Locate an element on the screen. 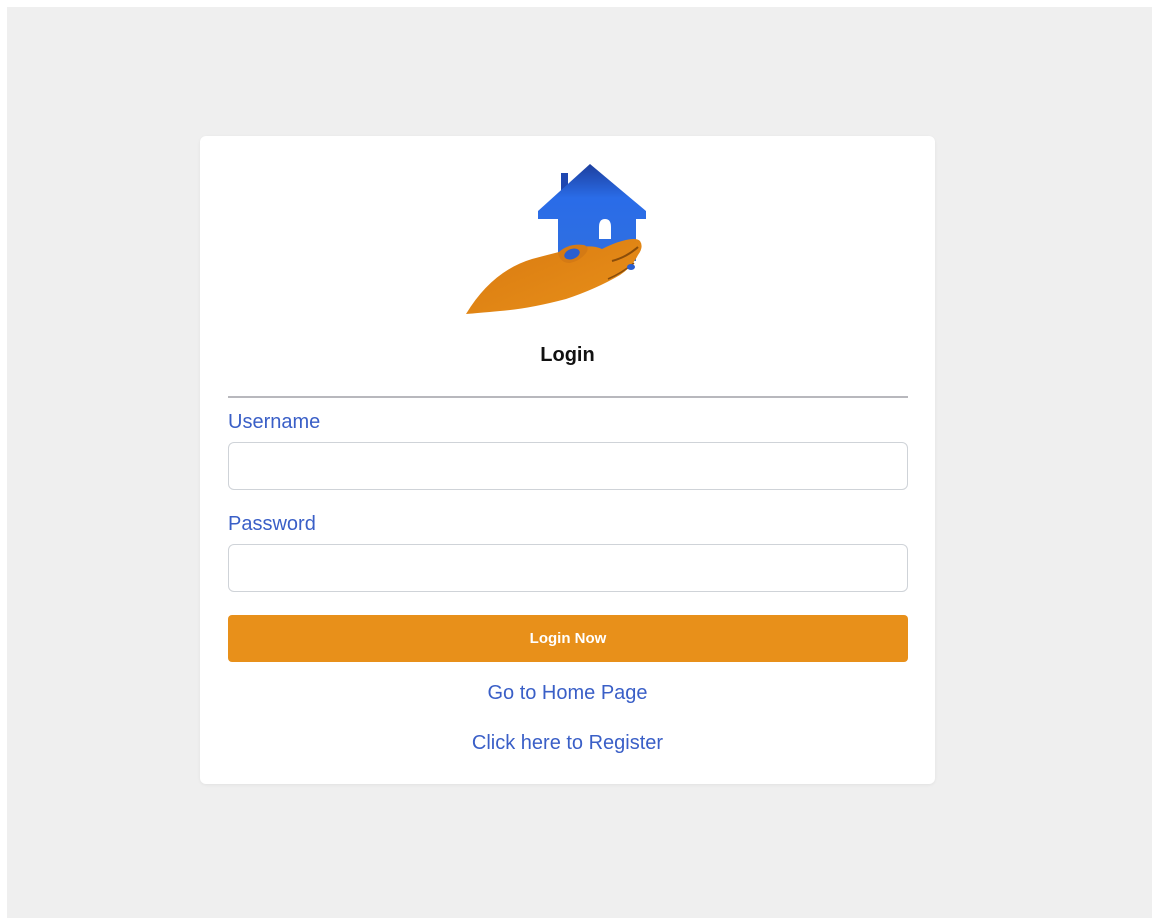  home-page-link: Go to Home Page is located at coordinates (567, 693).